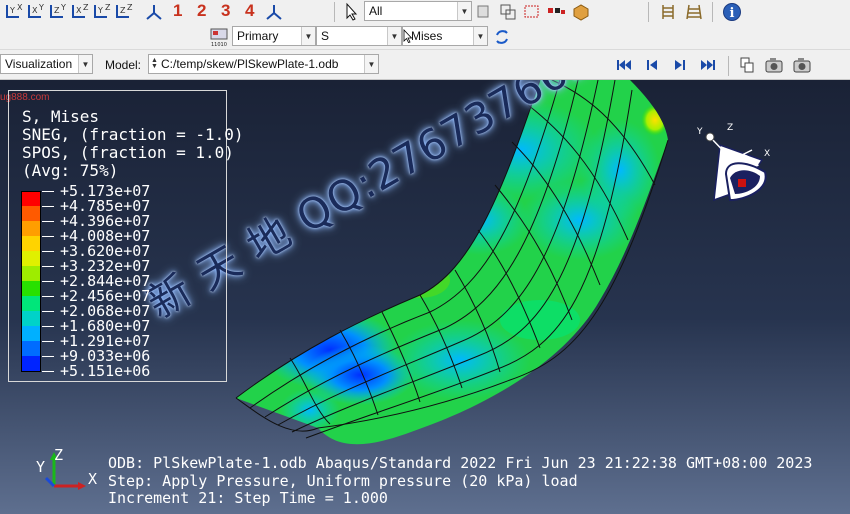  I want to click on legend-title-line: SPOS, (fraction = 1.0), so click(128, 152).